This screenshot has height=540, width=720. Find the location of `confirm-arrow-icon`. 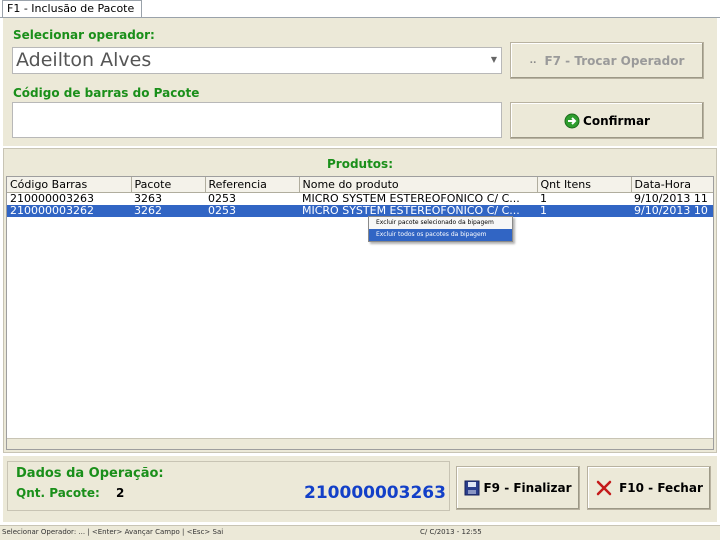

confirm-arrow-icon is located at coordinates (572, 120).